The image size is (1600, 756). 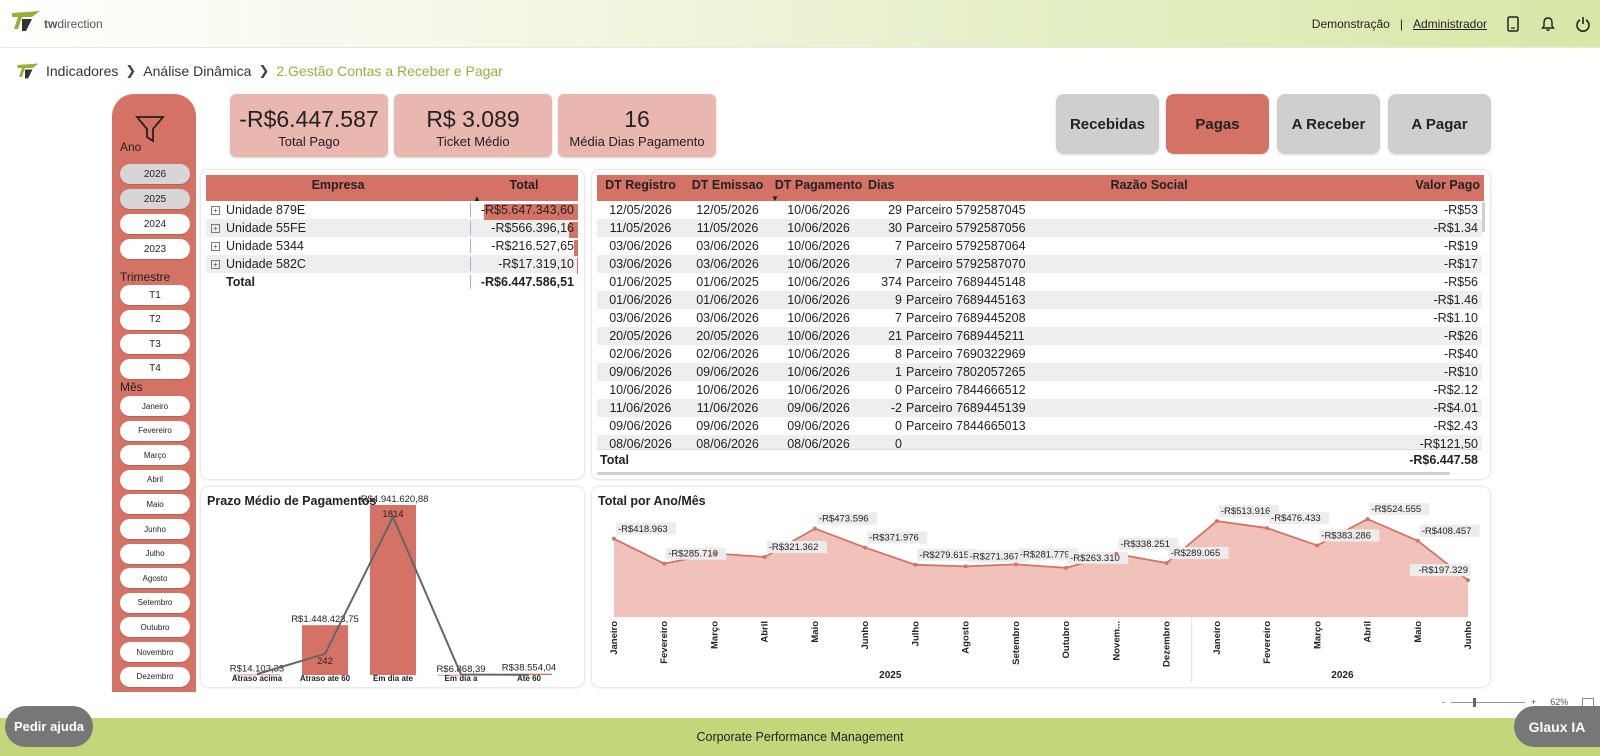 I want to click on tab-a-pagar: A Pagar, so click(x=1439, y=124).